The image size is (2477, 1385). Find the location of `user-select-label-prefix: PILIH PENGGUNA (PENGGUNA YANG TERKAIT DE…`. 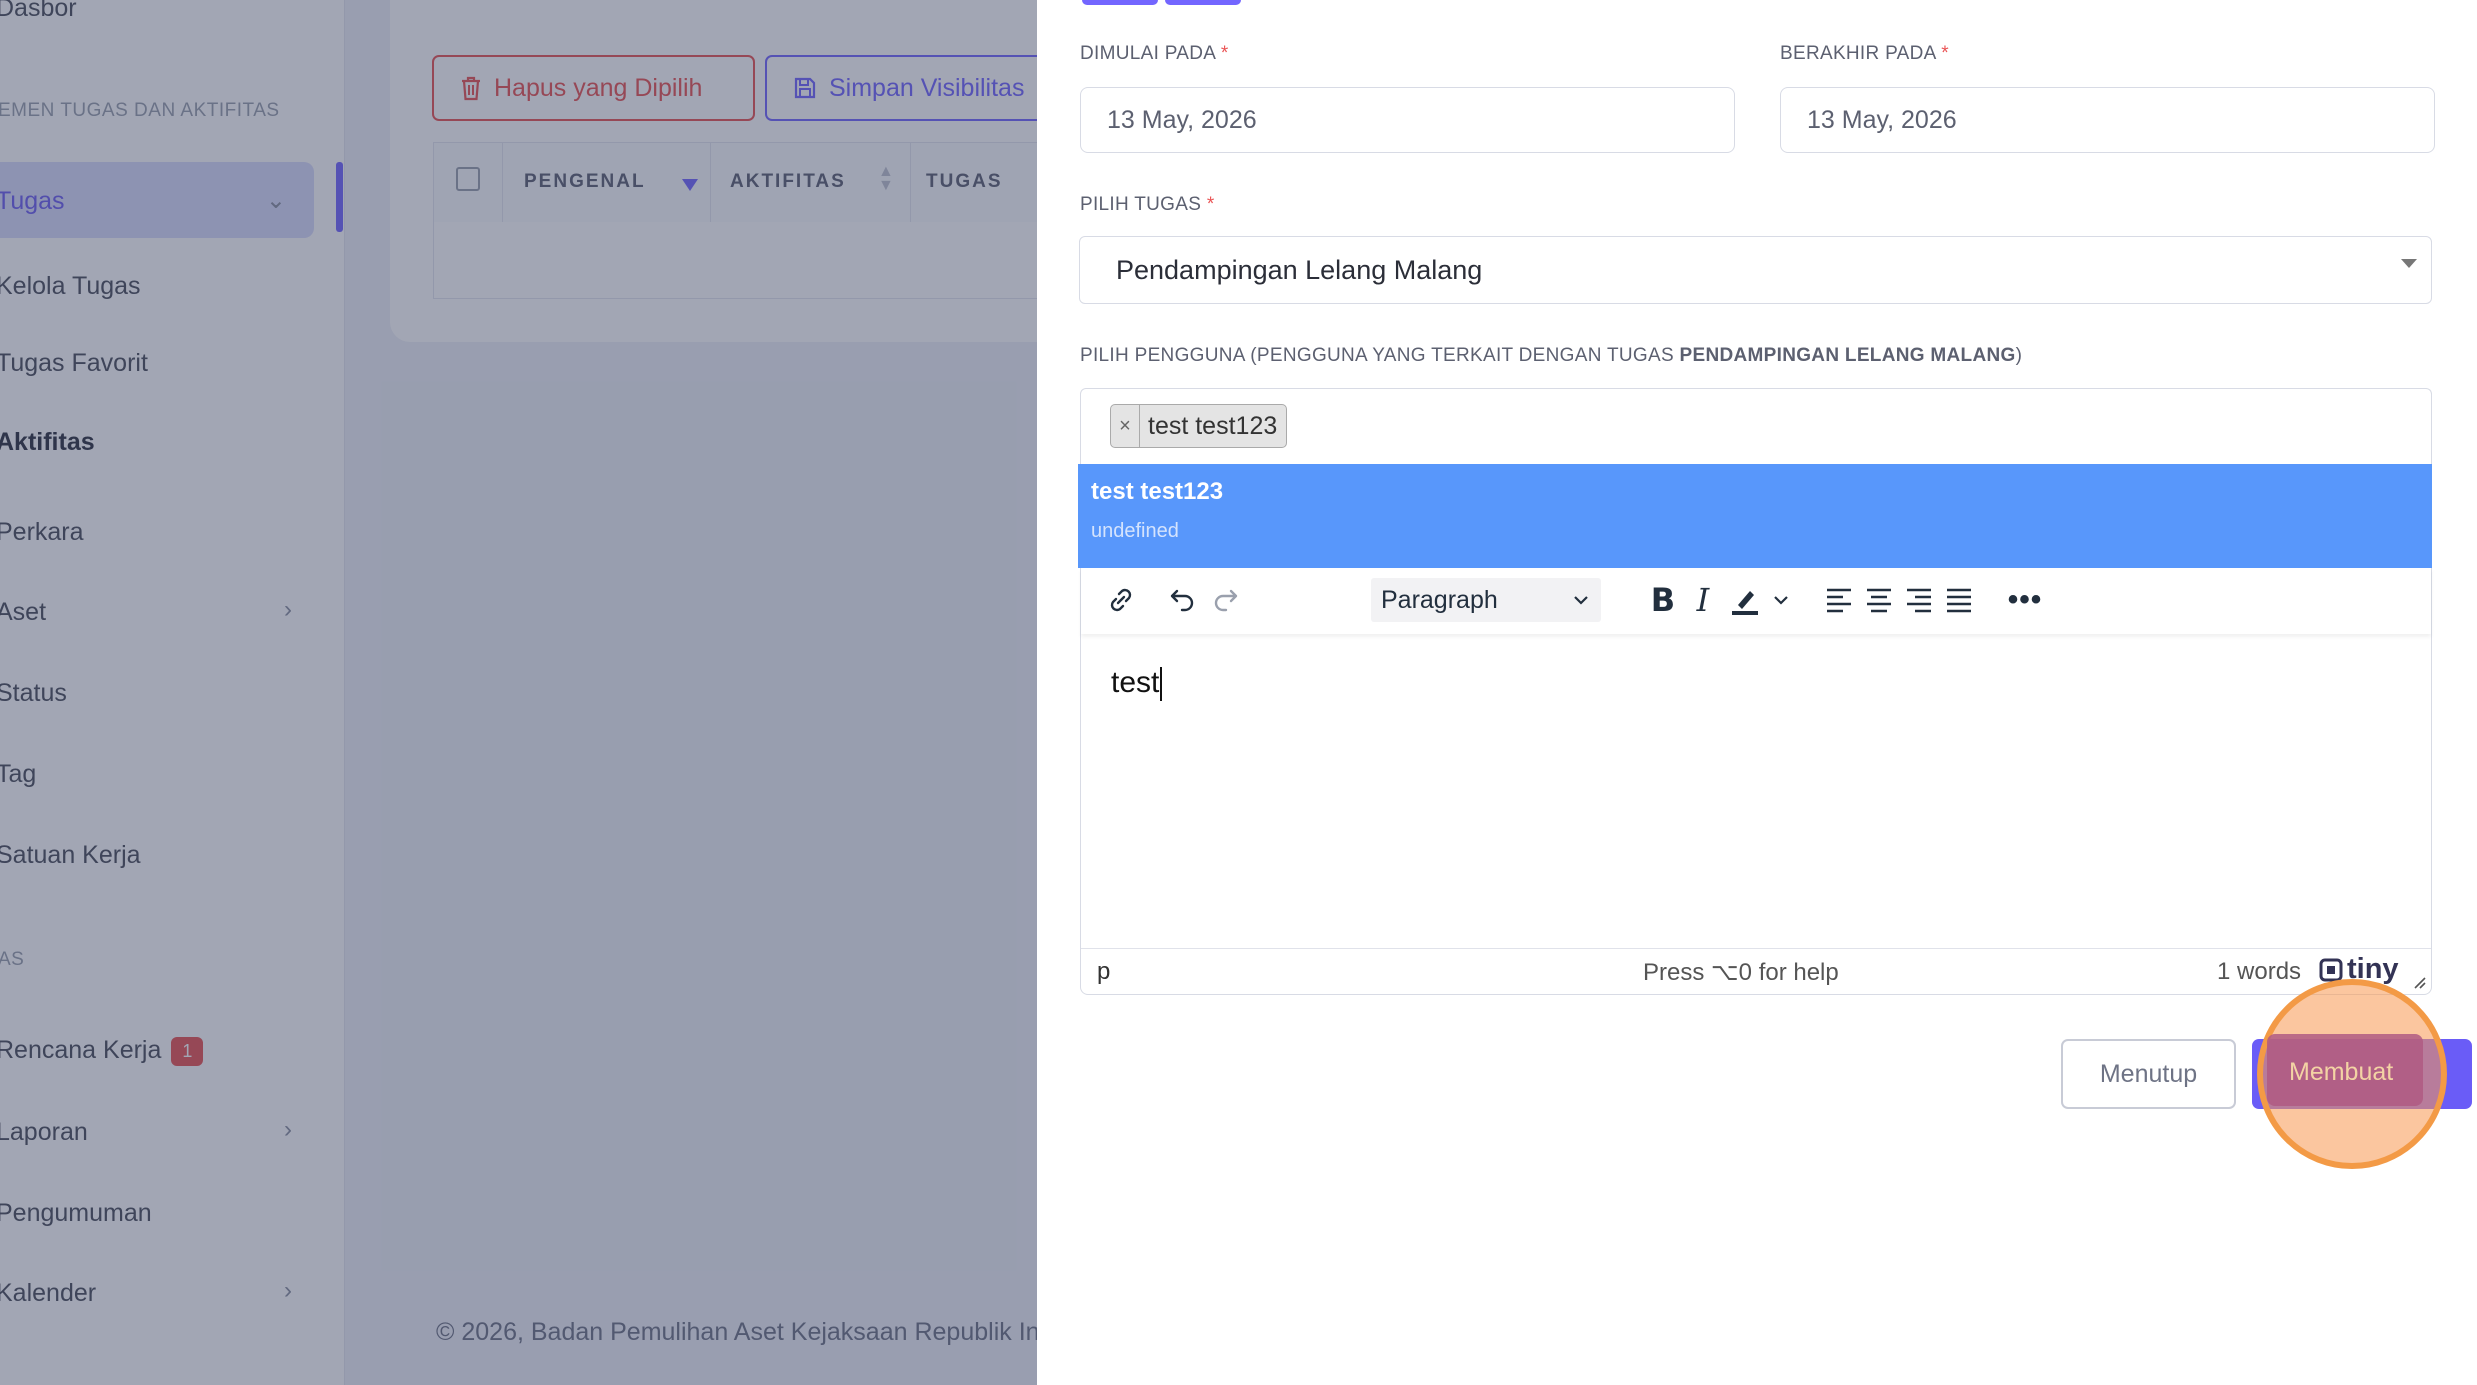

user-select-label-prefix: PILIH PENGGUNA (PENGGUNA YANG TERKAIT DE… is located at coordinates (1380, 355).